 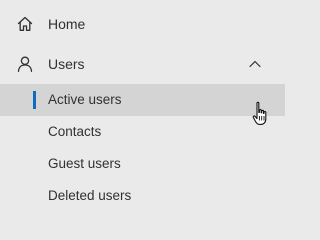 I want to click on selected-indicator, so click(x=34, y=100).